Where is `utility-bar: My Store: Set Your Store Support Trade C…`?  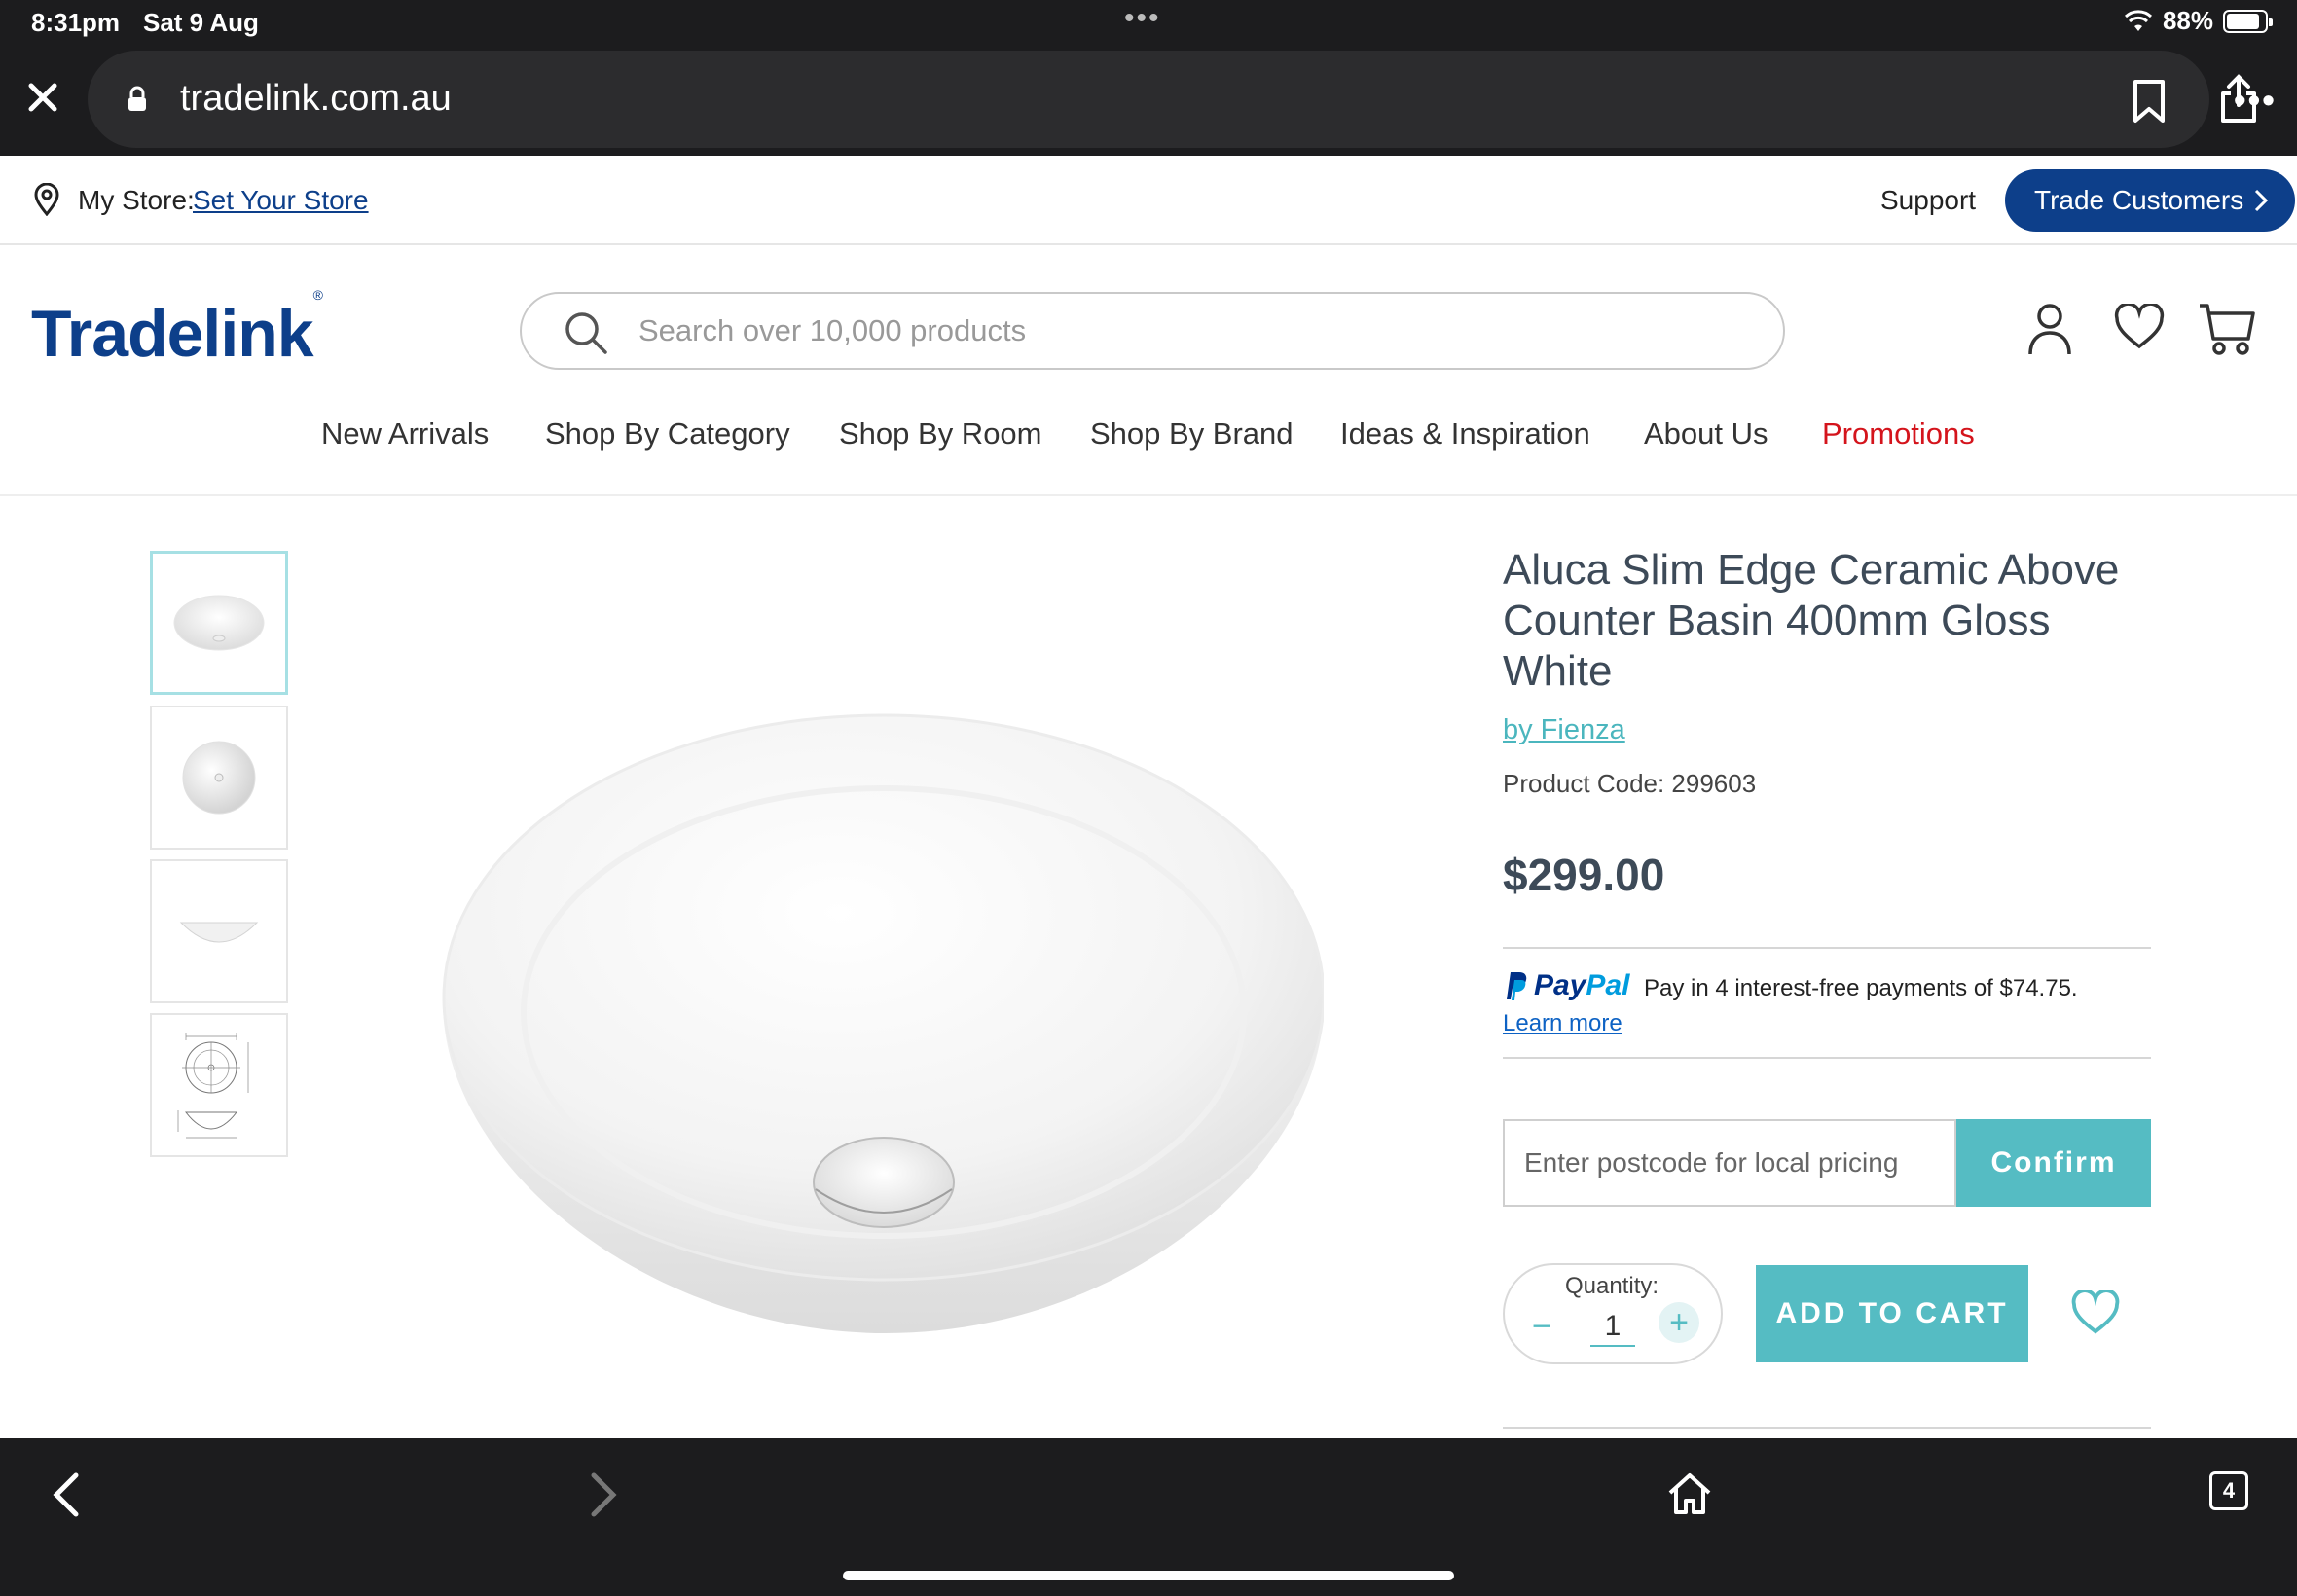 utility-bar: My Store: Set Your Store Support Trade C… is located at coordinates (1148, 200).